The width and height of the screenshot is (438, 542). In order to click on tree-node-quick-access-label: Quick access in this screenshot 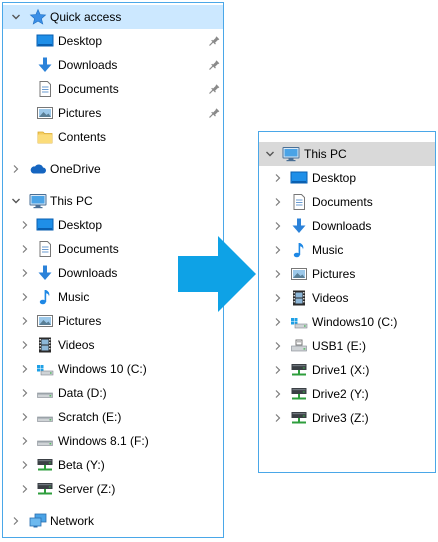, I will do `click(86, 17)`.